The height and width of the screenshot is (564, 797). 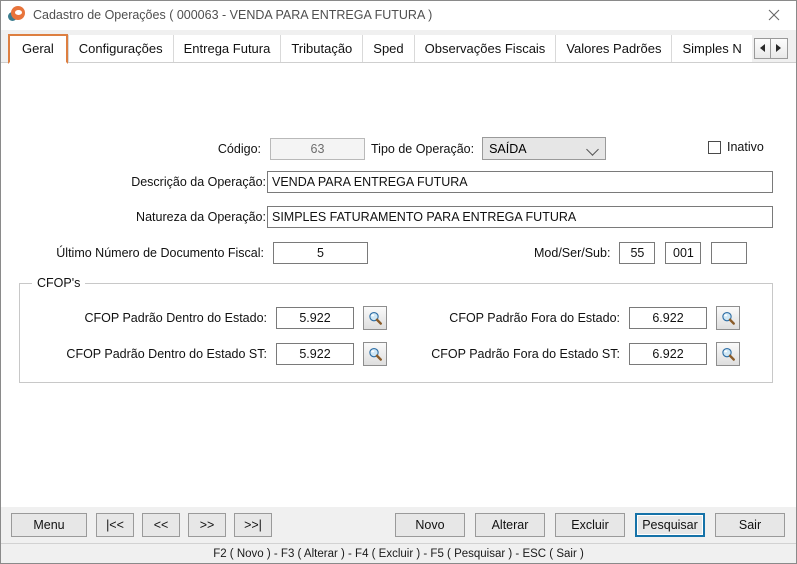 I want to click on app-logo-icon, so click(x=17, y=15).